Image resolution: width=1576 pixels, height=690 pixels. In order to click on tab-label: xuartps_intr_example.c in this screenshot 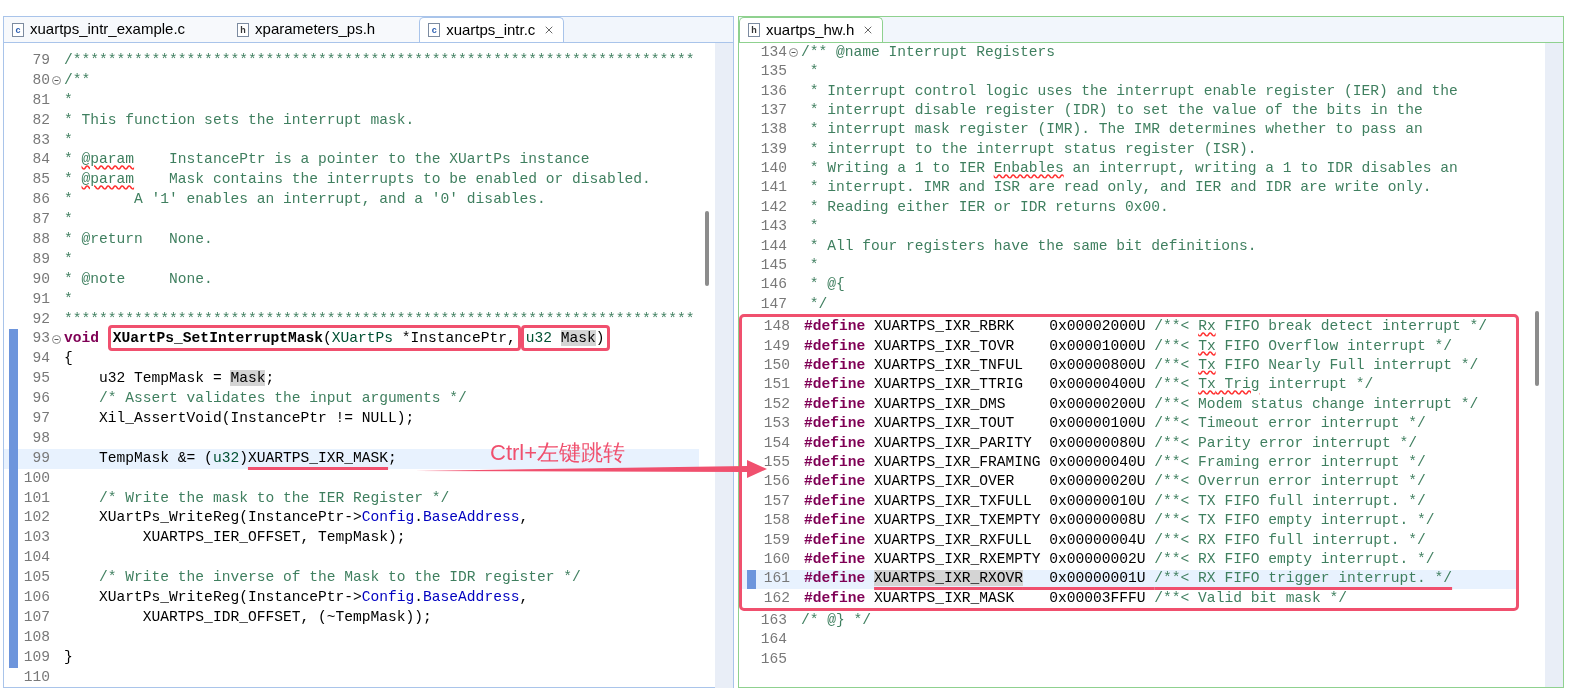, I will do `click(108, 29)`.